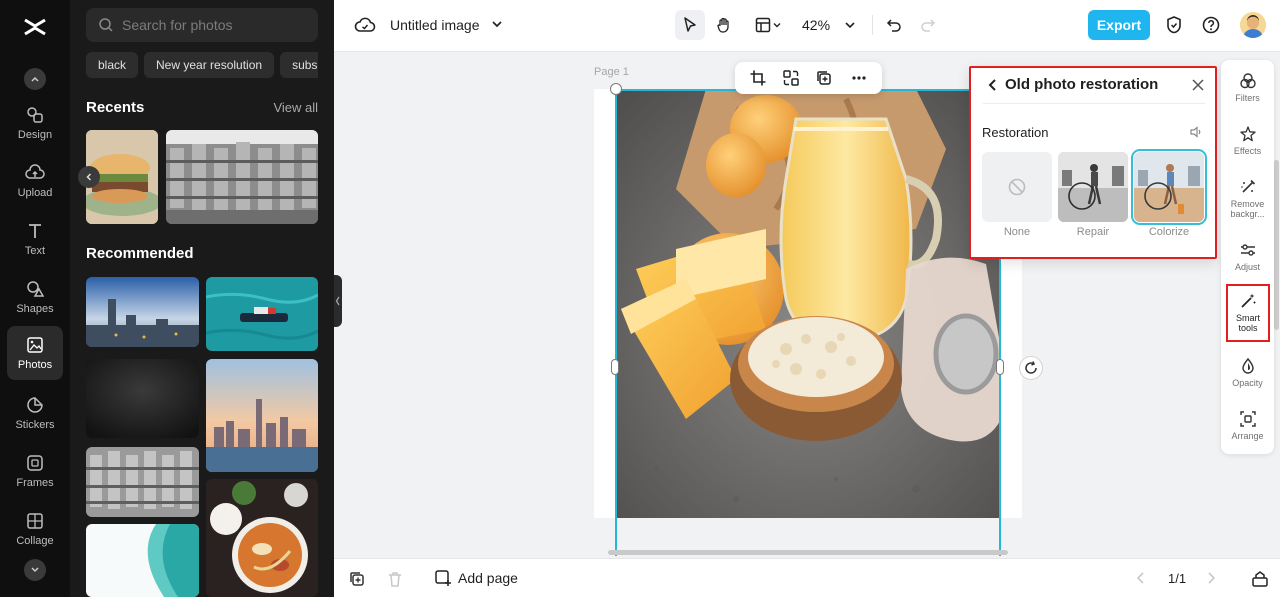 The width and height of the screenshot is (1280, 597). I want to click on tool-smart-tools: Smart tools, so click(1248, 313).